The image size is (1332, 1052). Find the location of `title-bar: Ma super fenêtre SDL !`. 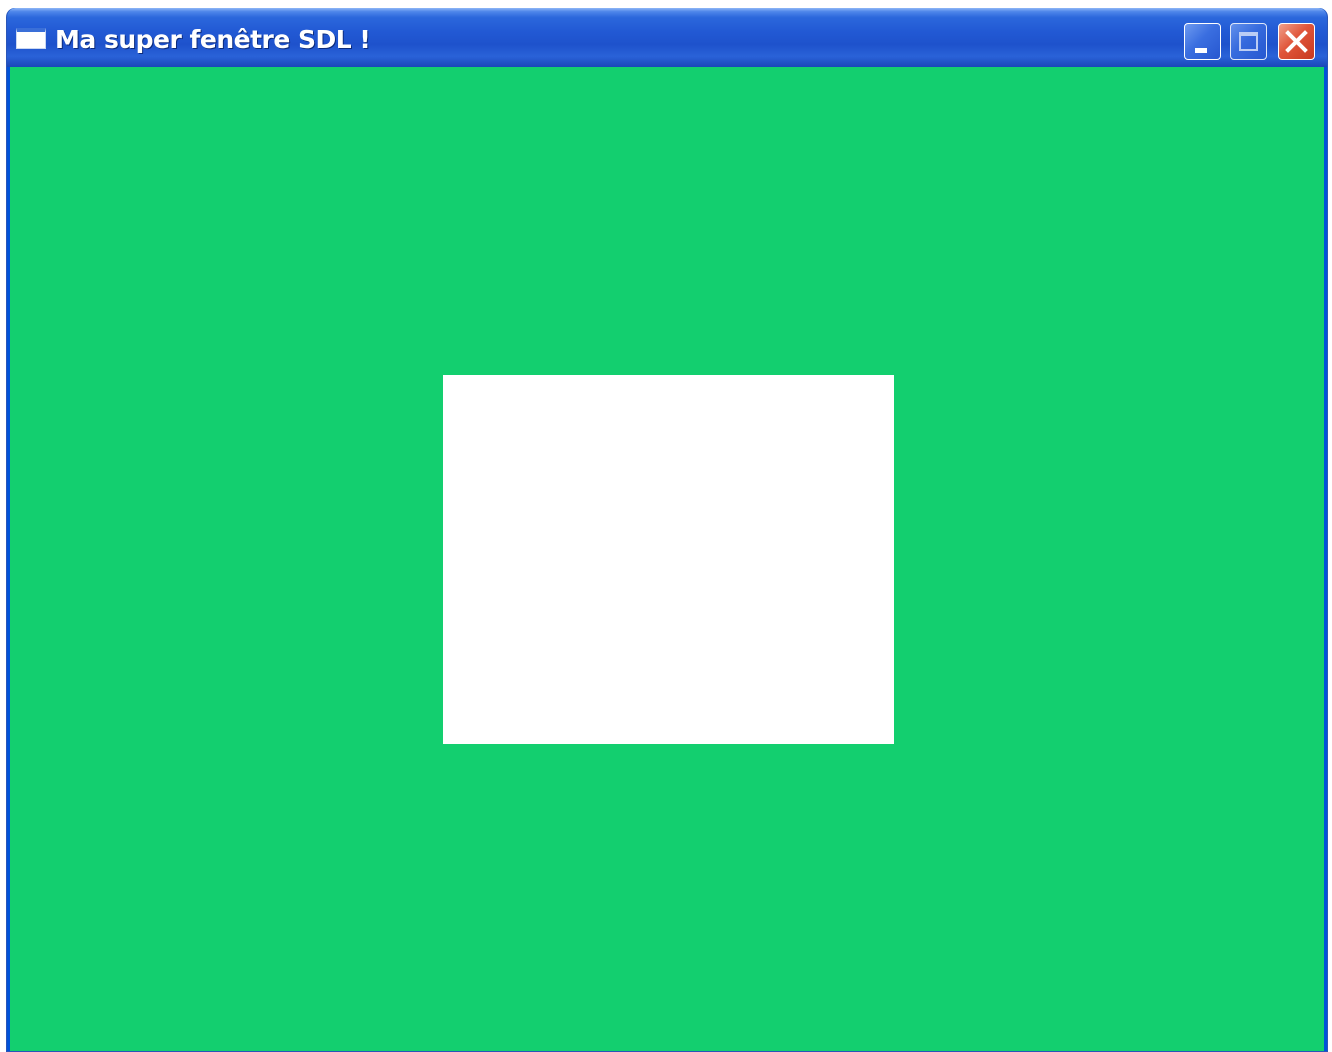

title-bar: Ma super fenêtre SDL ! is located at coordinates (667, 37).